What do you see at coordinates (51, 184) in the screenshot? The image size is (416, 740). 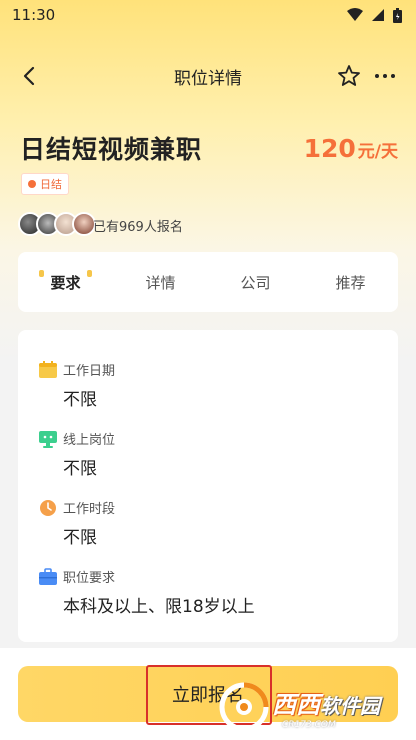 I see `tag-label: 日结` at bounding box center [51, 184].